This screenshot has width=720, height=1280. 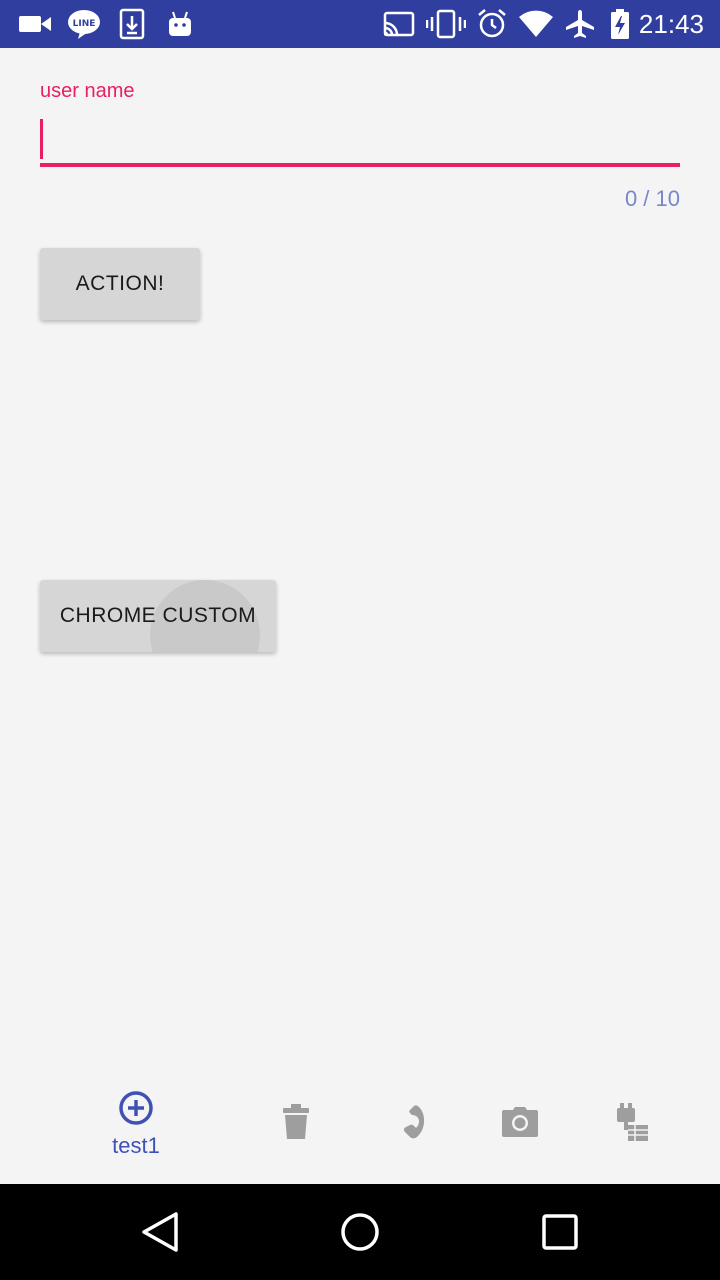 What do you see at coordinates (87, 91) in the screenshot?
I see `username-label: user name` at bounding box center [87, 91].